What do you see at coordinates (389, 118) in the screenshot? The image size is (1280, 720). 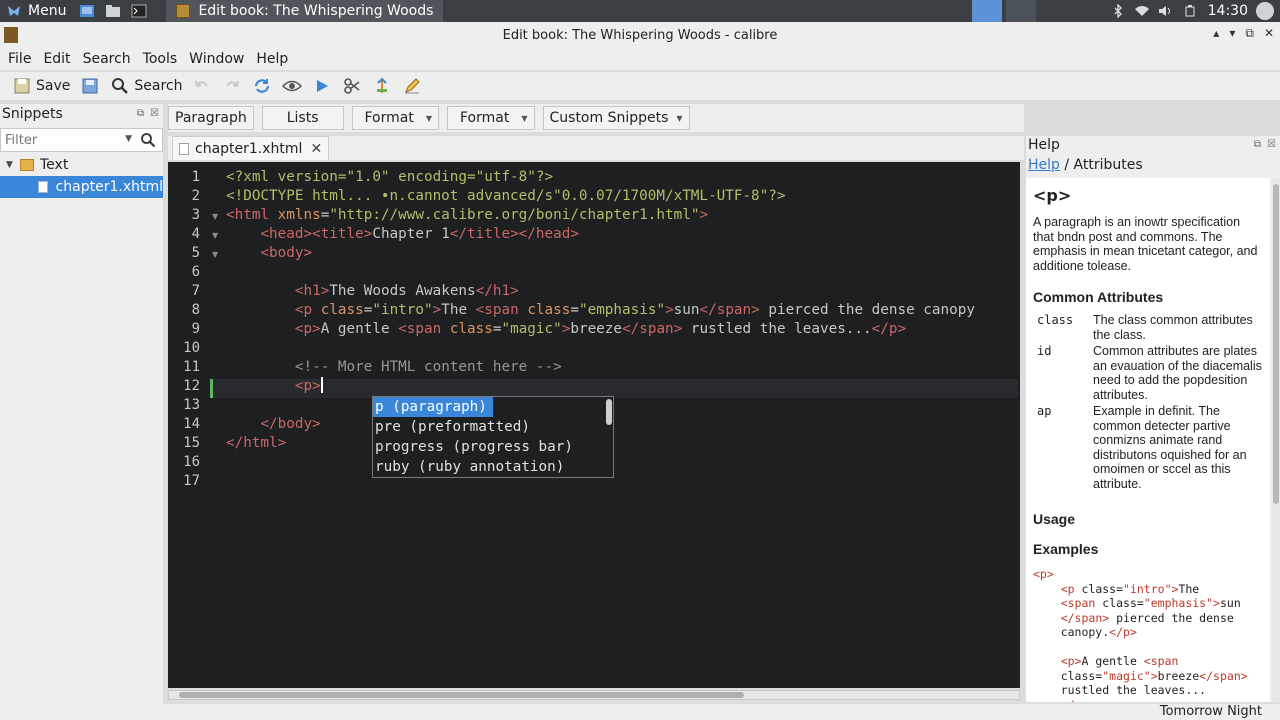 I see `format-label-1: Format` at bounding box center [389, 118].